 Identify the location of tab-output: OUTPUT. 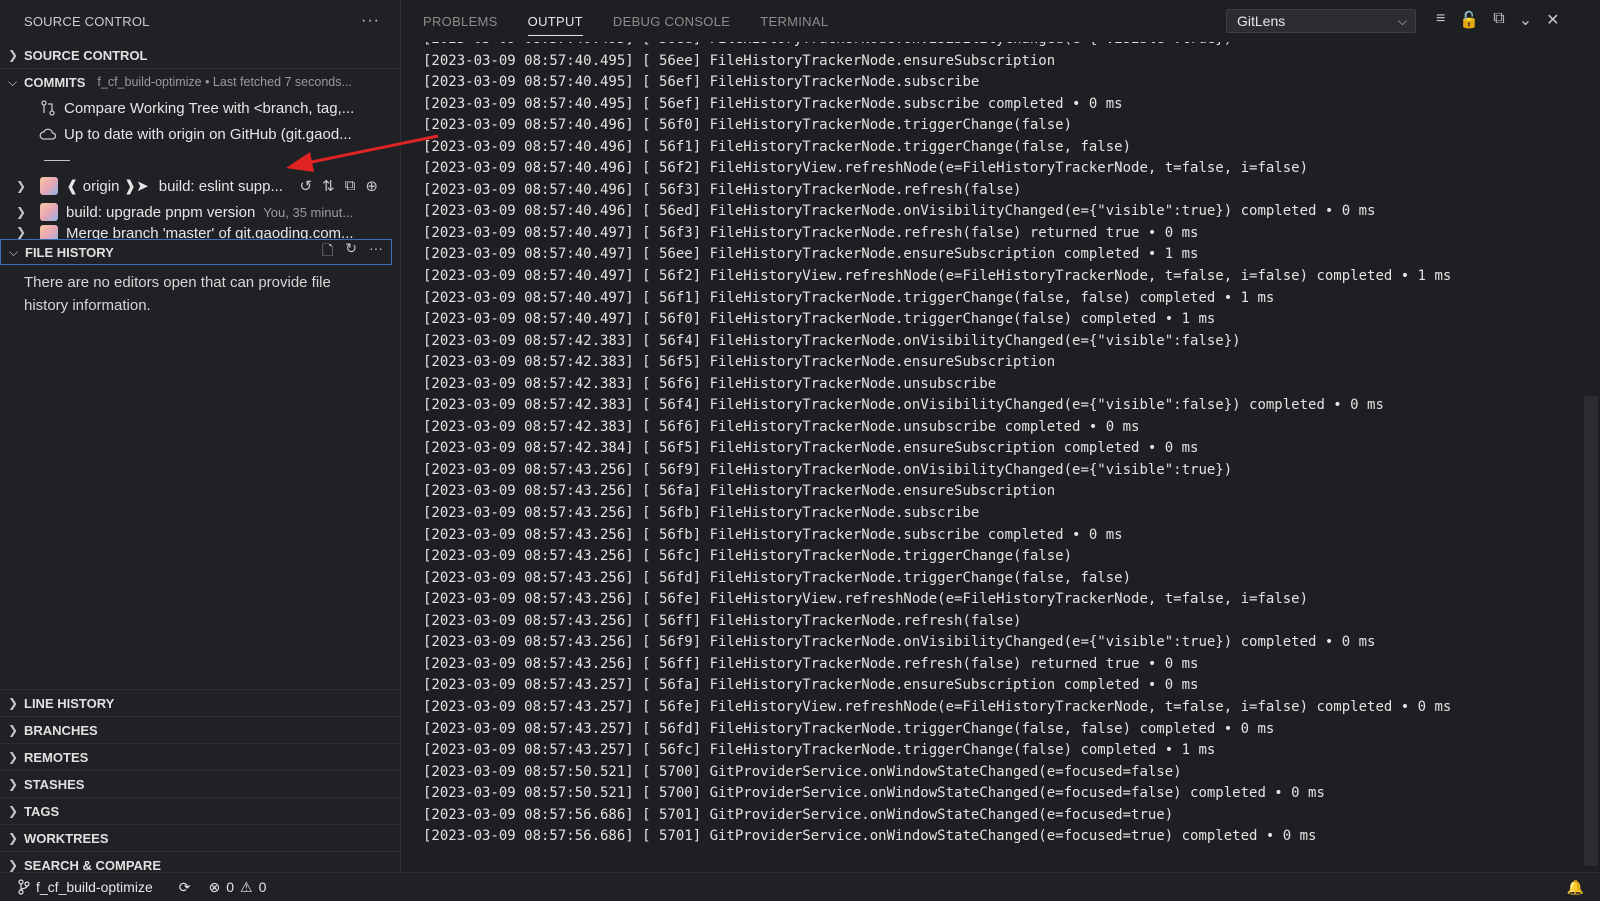
(555, 21).